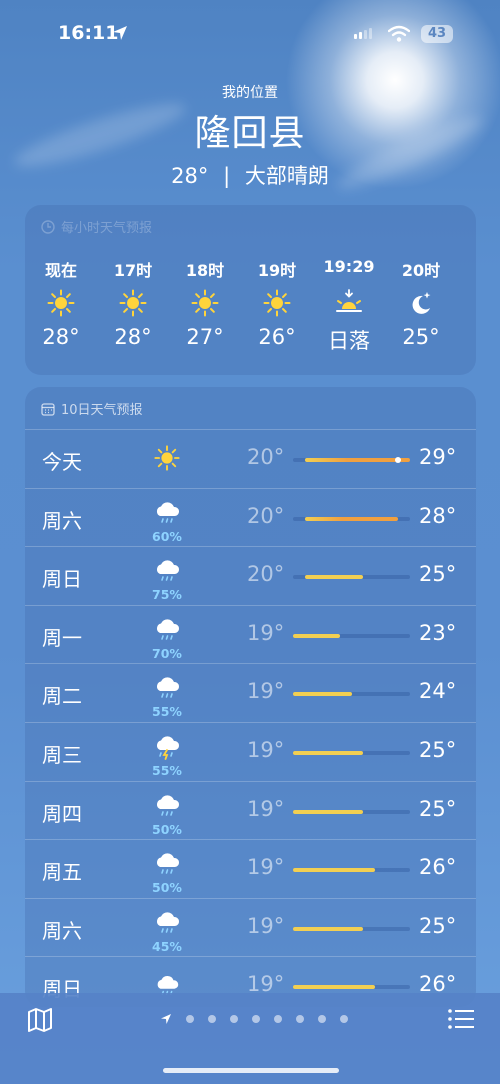 This screenshot has width=500, height=1084. I want to click on hour-temp: 28°, so click(133, 337).